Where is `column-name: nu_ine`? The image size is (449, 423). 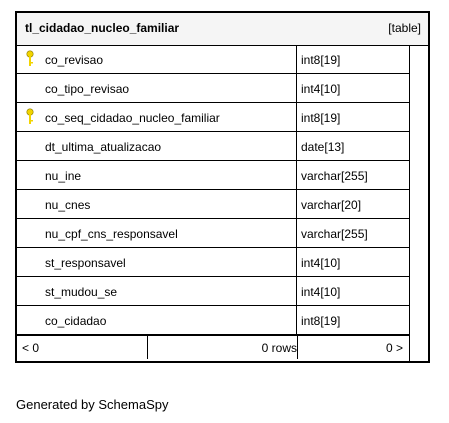
column-name: nu_ine is located at coordinates (63, 176).